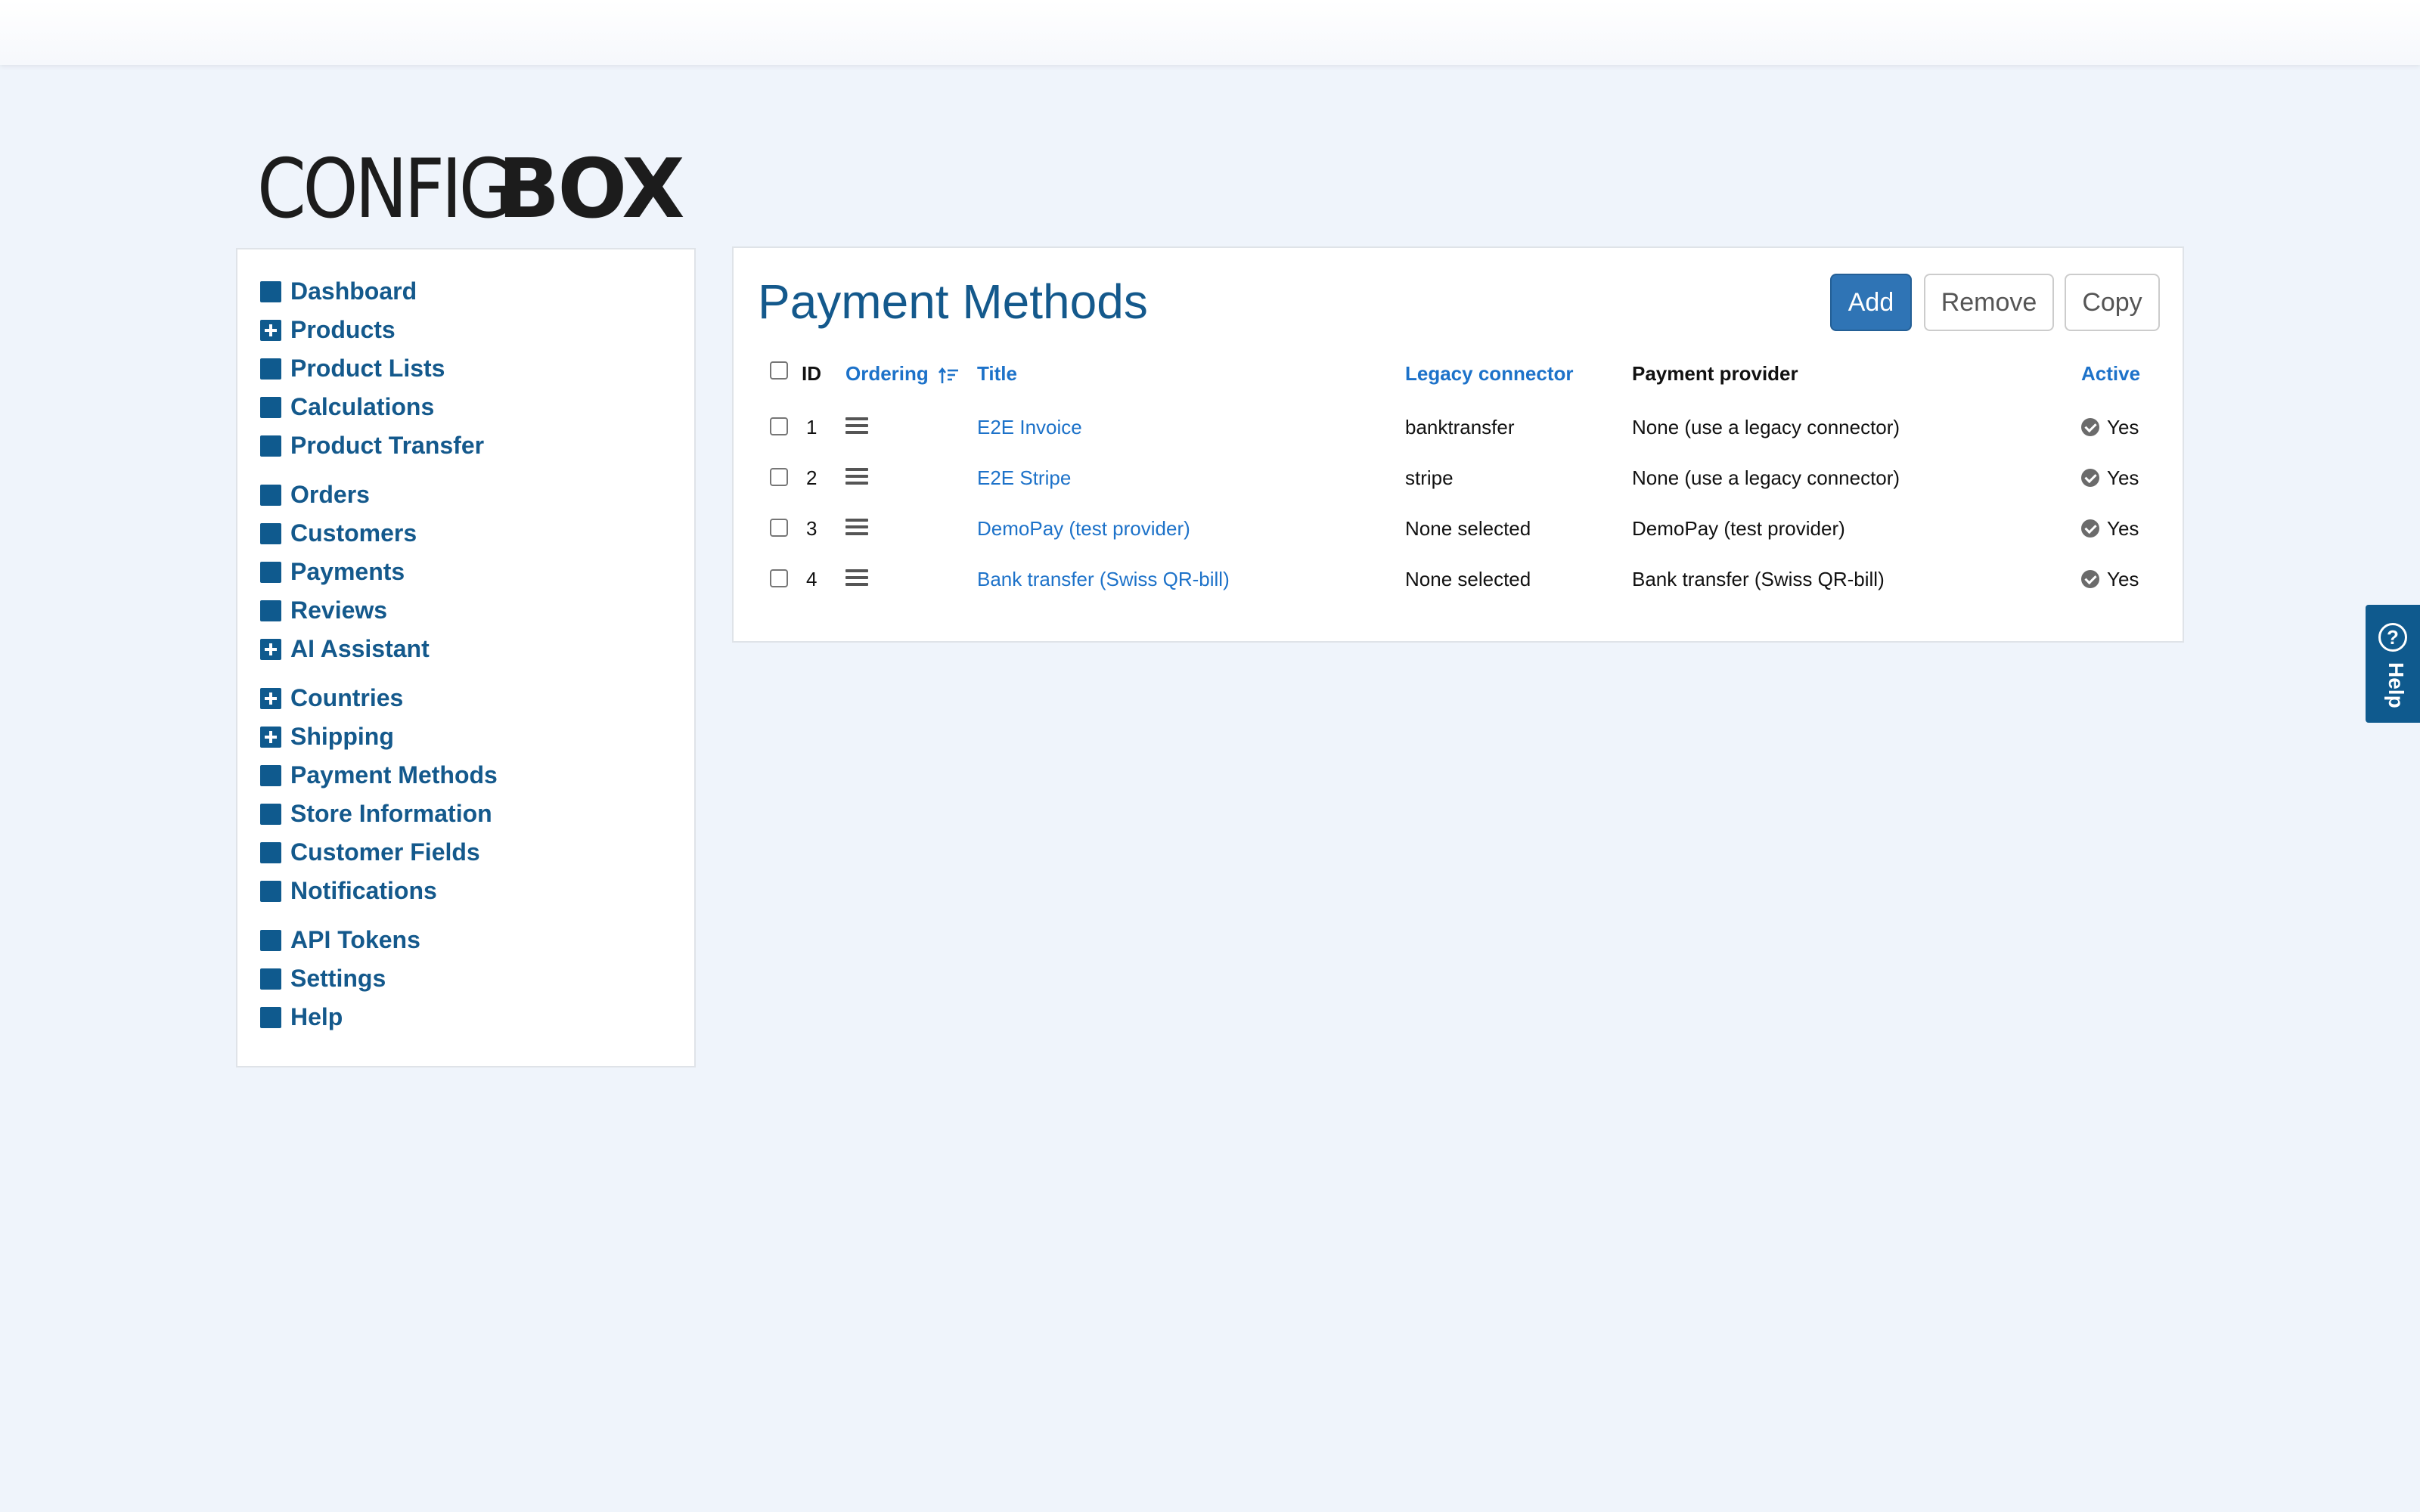 The image size is (2420, 1512). What do you see at coordinates (477, 330) in the screenshot?
I see `sidebar-item-products: Products` at bounding box center [477, 330].